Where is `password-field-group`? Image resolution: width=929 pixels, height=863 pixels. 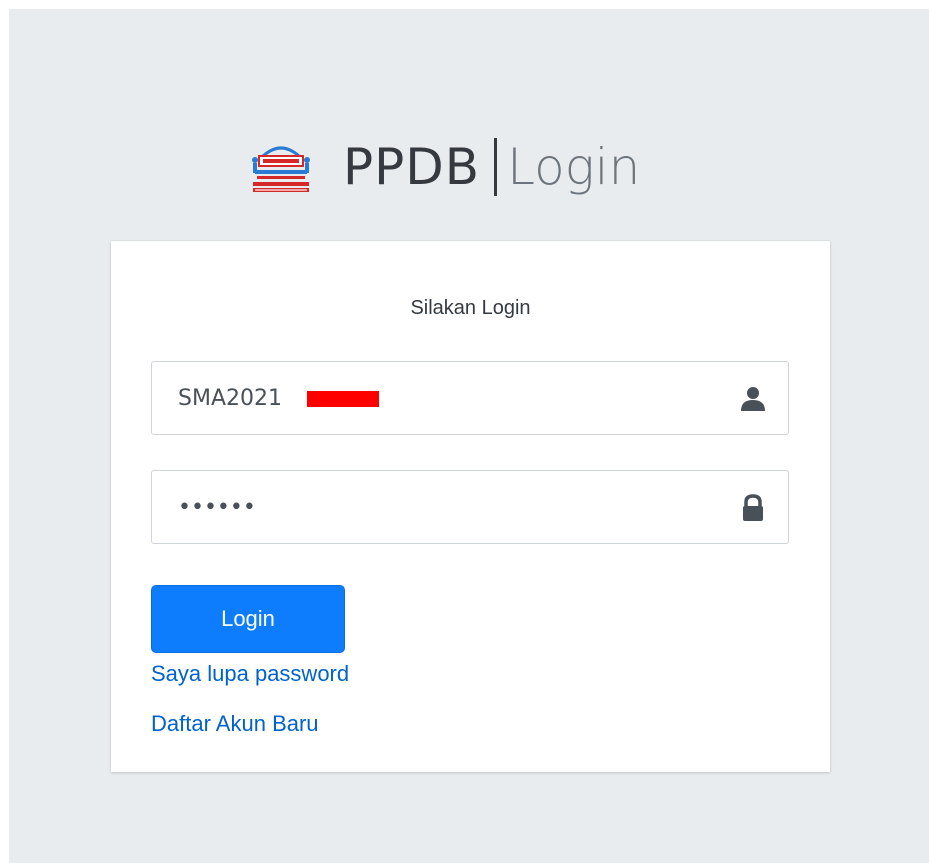 password-field-group is located at coordinates (470, 507).